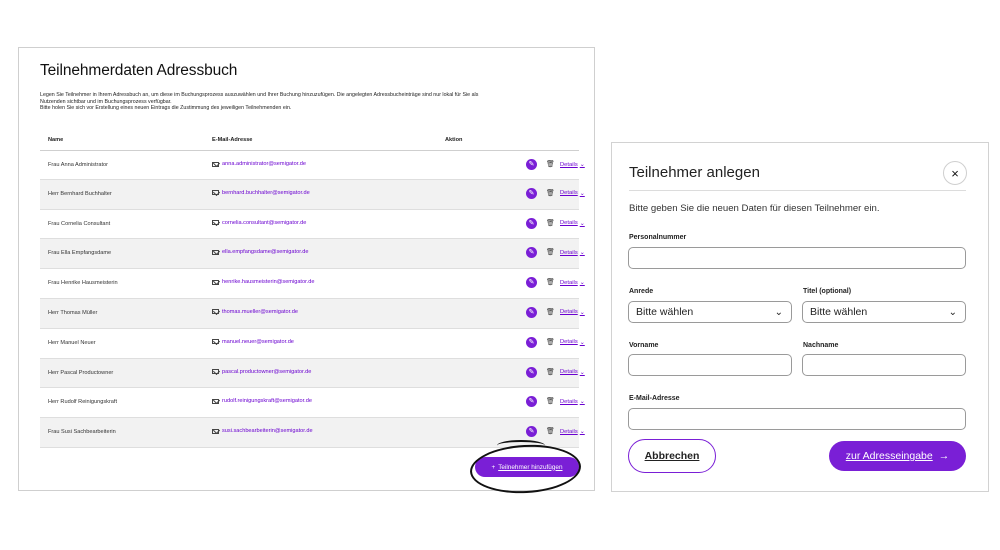 Image resolution: width=1000 pixels, height=550 pixels. Describe the element at coordinates (81, 372) in the screenshot. I see `participant-name: Herr Pascal Productowner` at that location.